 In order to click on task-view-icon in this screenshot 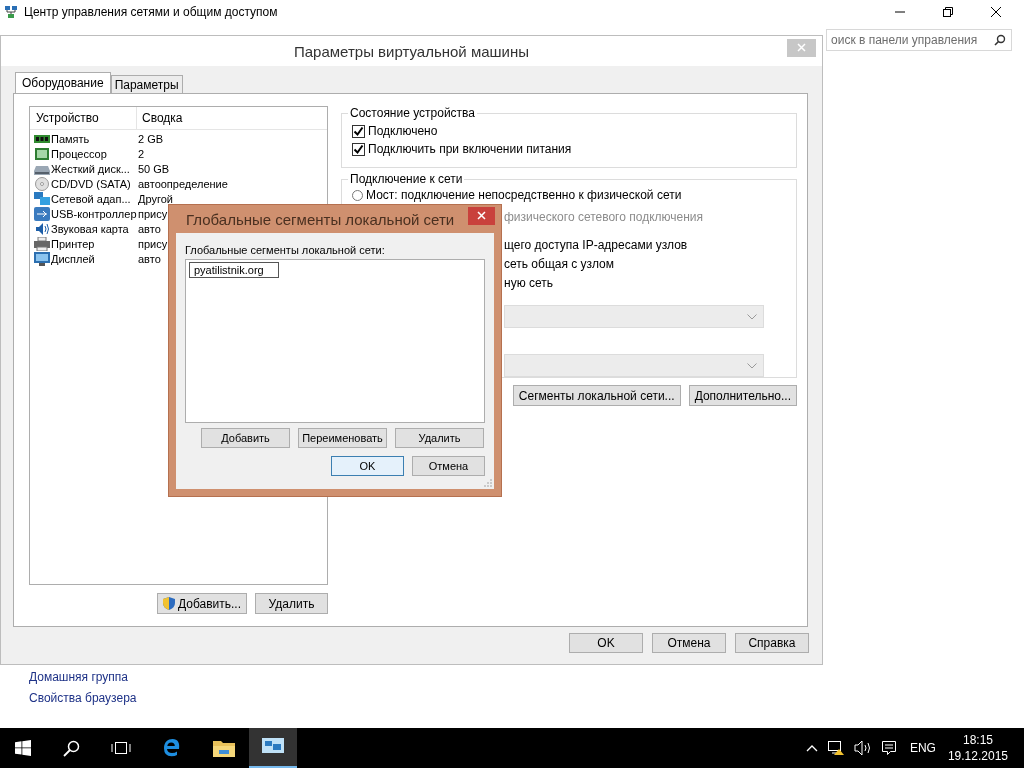, I will do `click(121, 748)`.